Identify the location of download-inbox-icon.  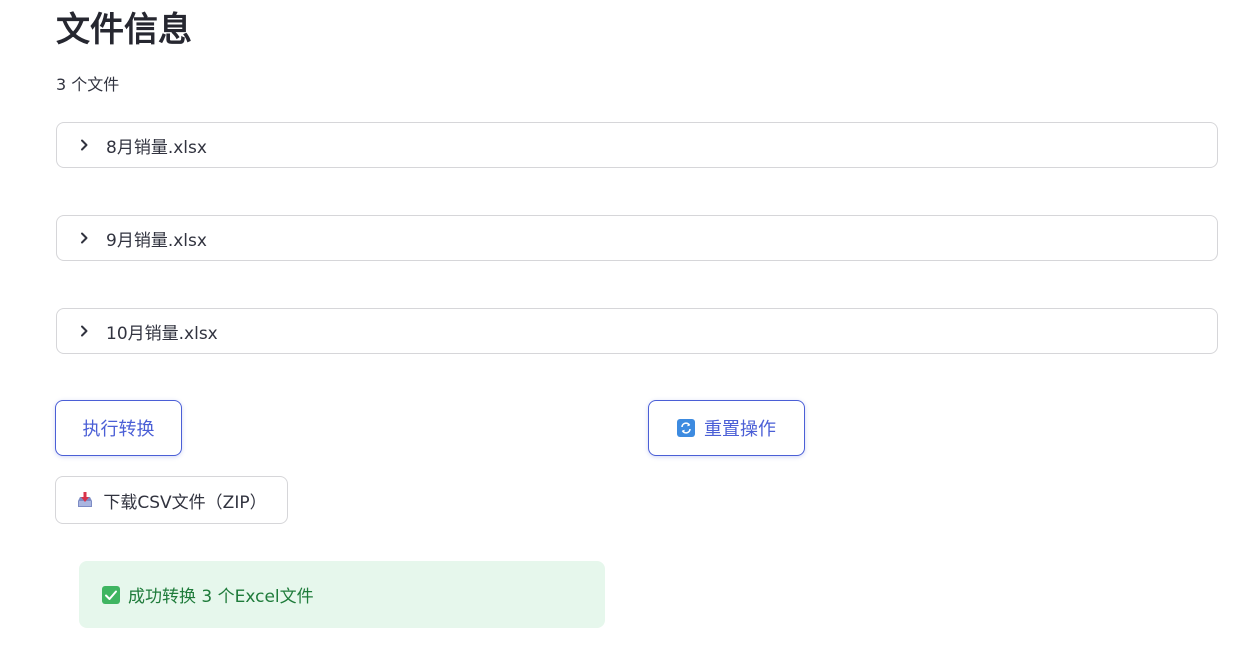
(85, 500).